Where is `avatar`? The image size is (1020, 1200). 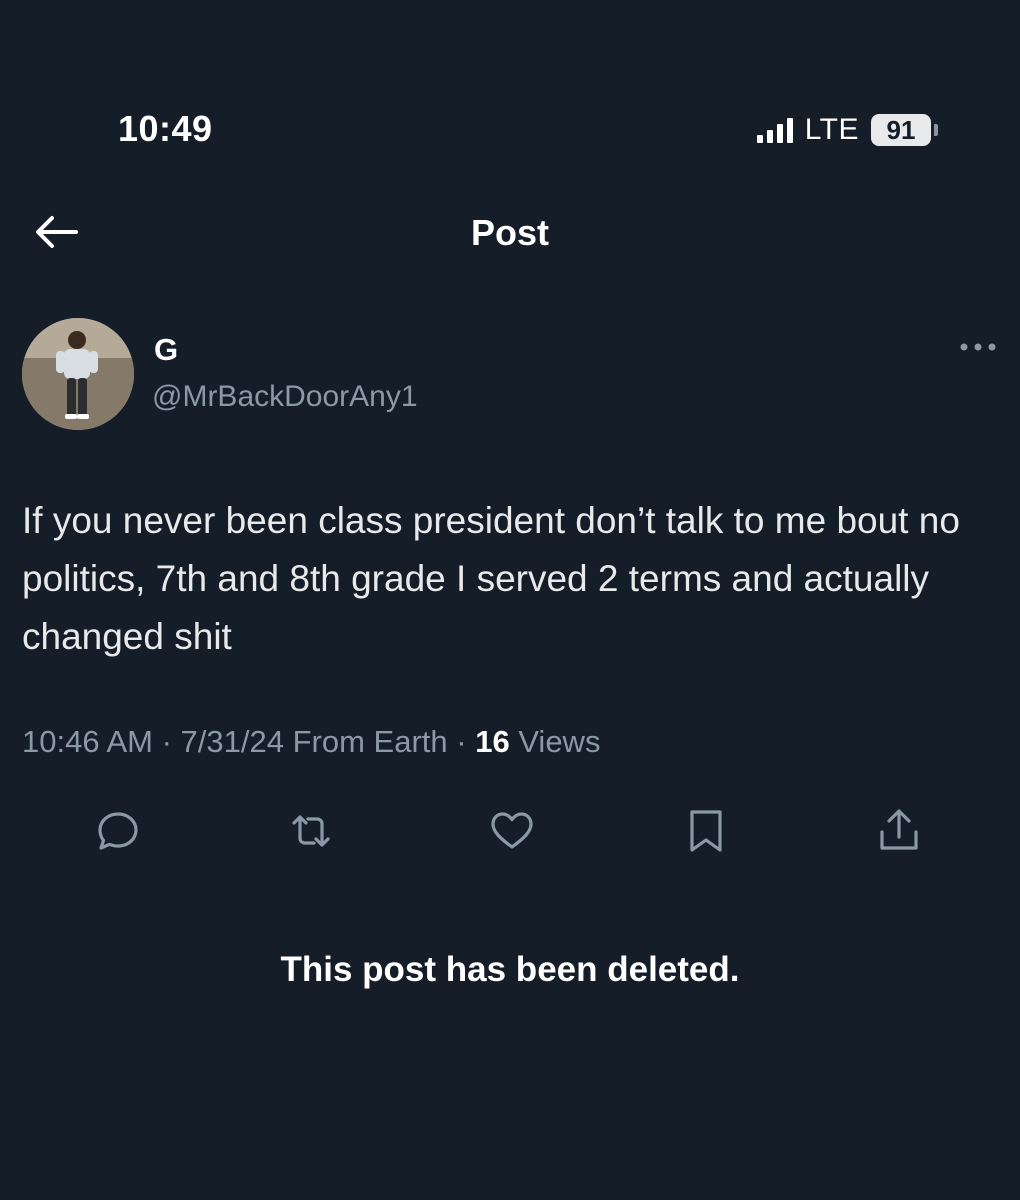 avatar is located at coordinates (78, 374).